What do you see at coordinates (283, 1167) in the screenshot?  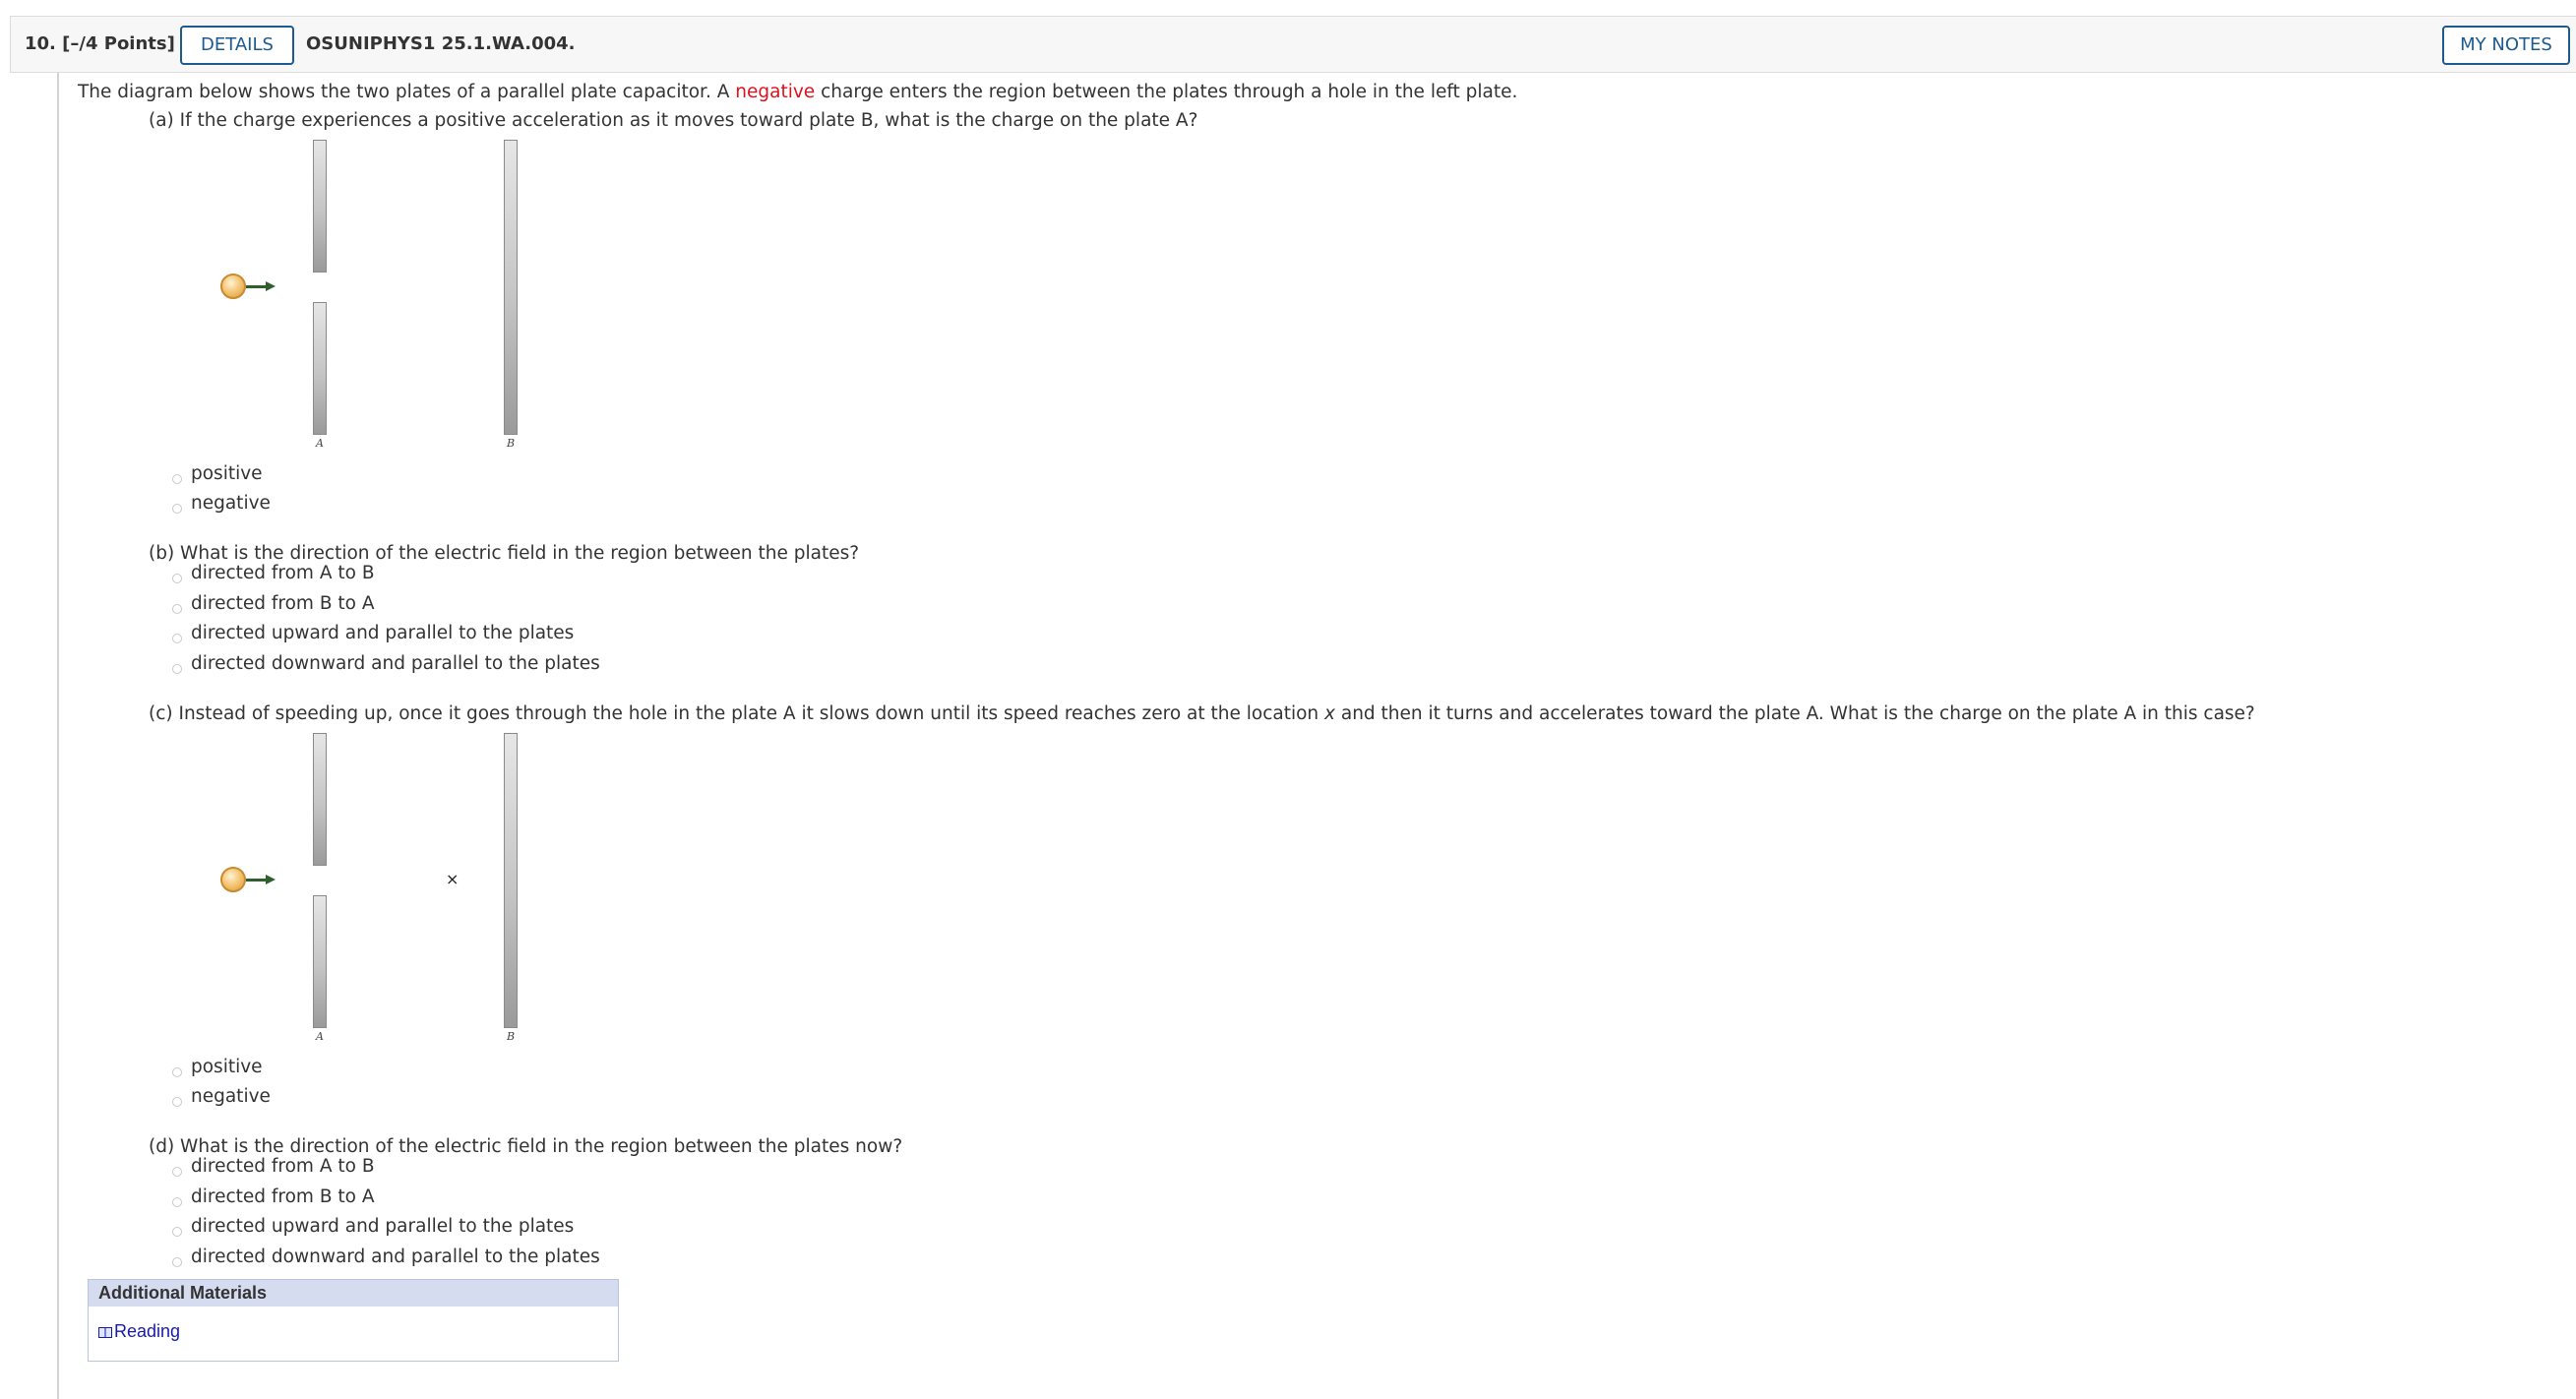 I see `part-d-option-a-to-b: directed from A to B` at bounding box center [283, 1167].